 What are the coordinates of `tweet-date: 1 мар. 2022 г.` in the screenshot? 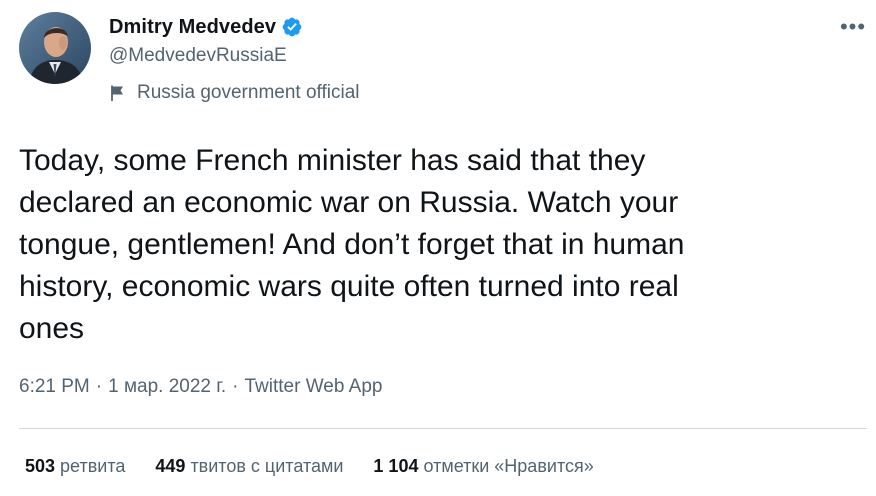 It's located at (167, 387).